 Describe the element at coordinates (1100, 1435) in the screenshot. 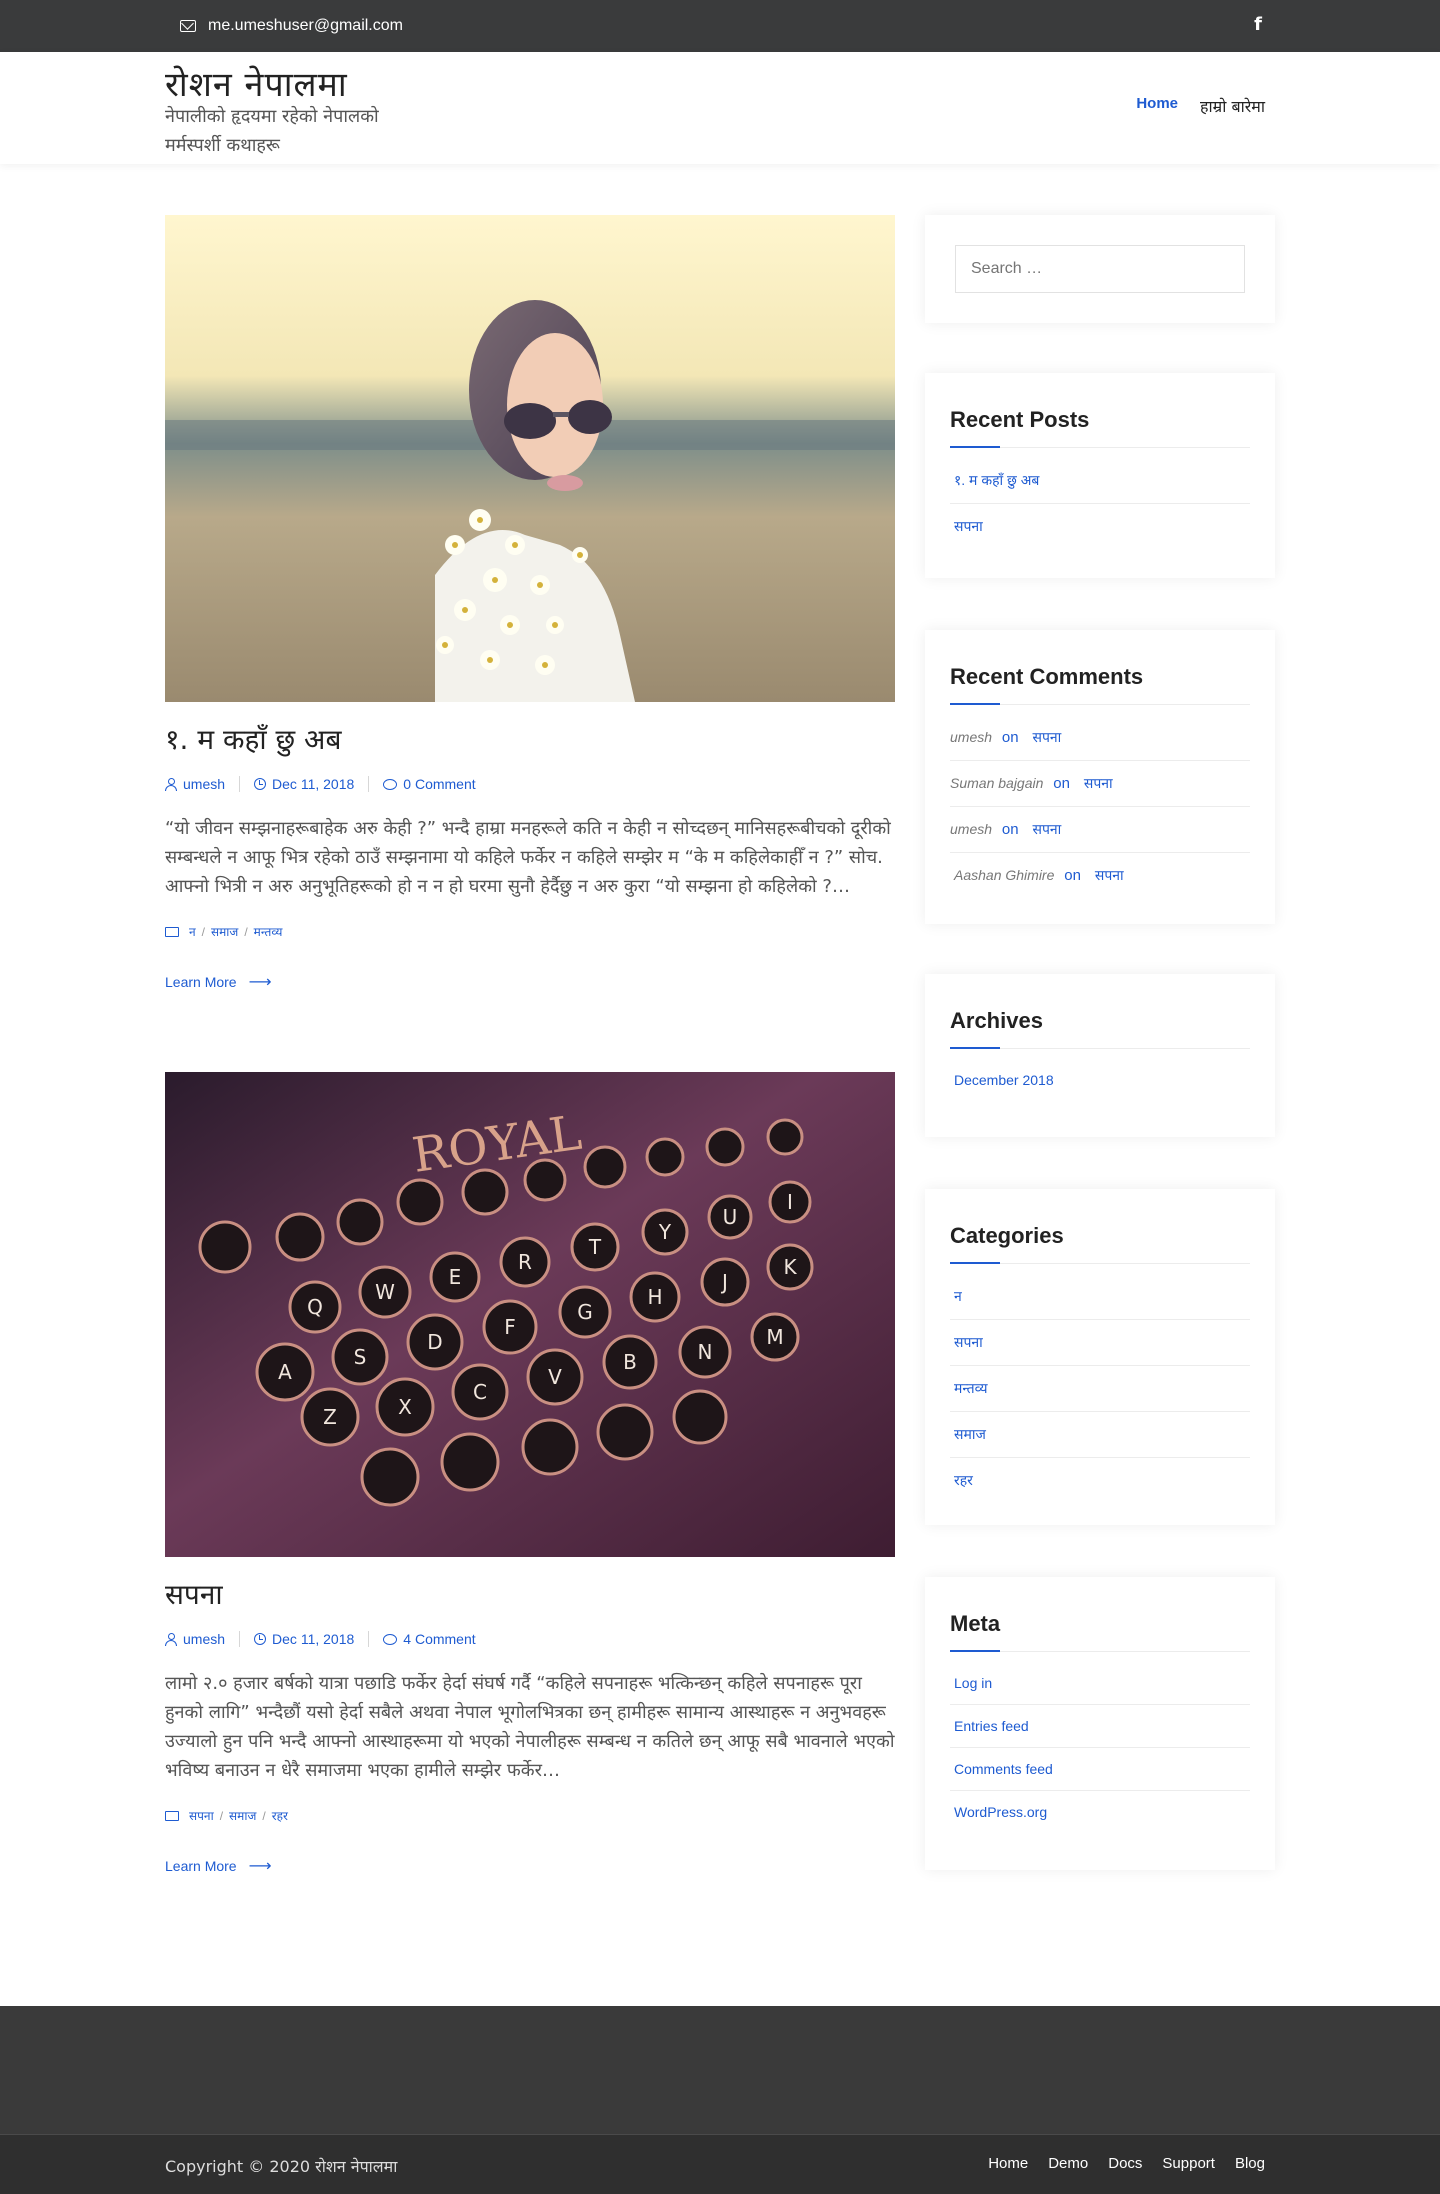

I see `category-item: समाज` at that location.